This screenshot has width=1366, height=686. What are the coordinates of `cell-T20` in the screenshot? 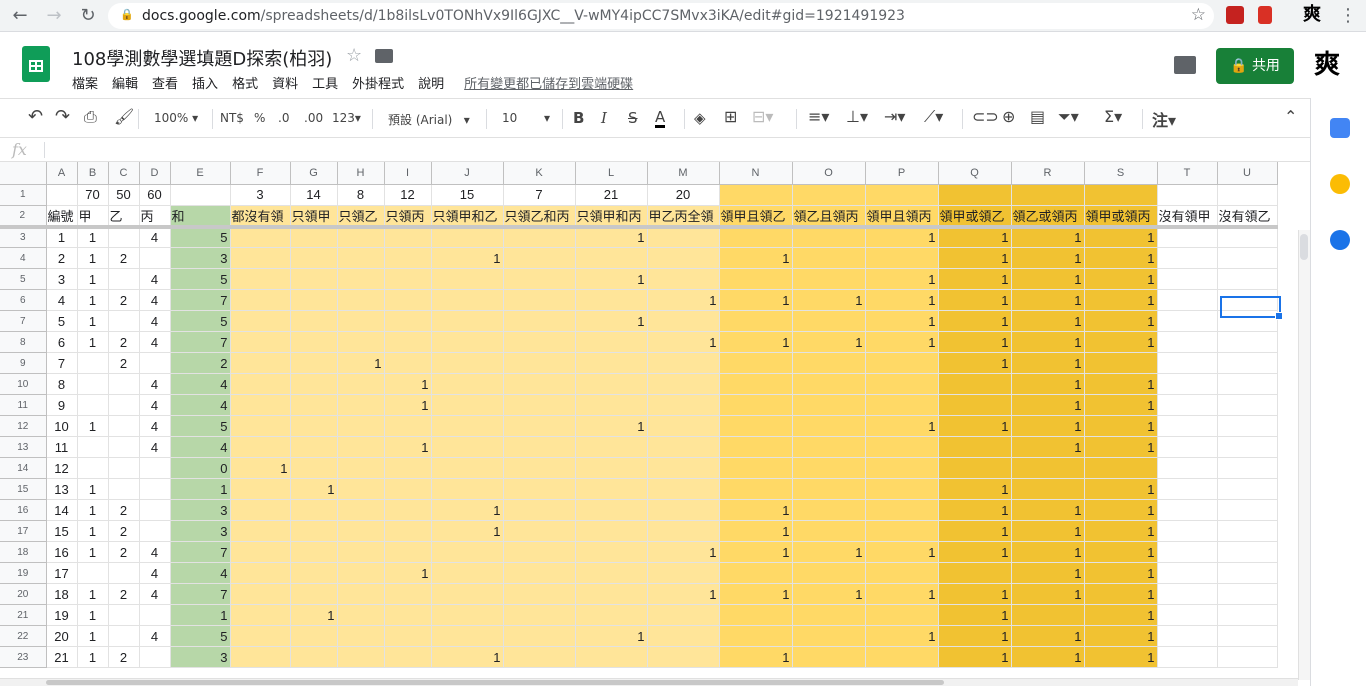 It's located at (1187, 594).